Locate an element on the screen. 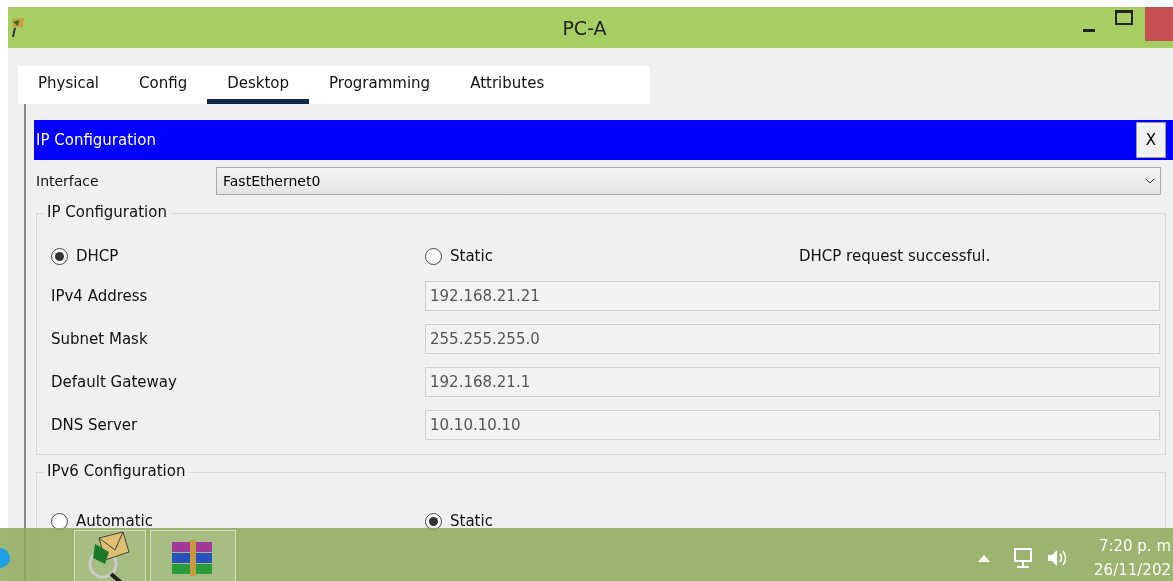 The image size is (1173, 581). text-field: 10.10.10.10 is located at coordinates (792, 424).